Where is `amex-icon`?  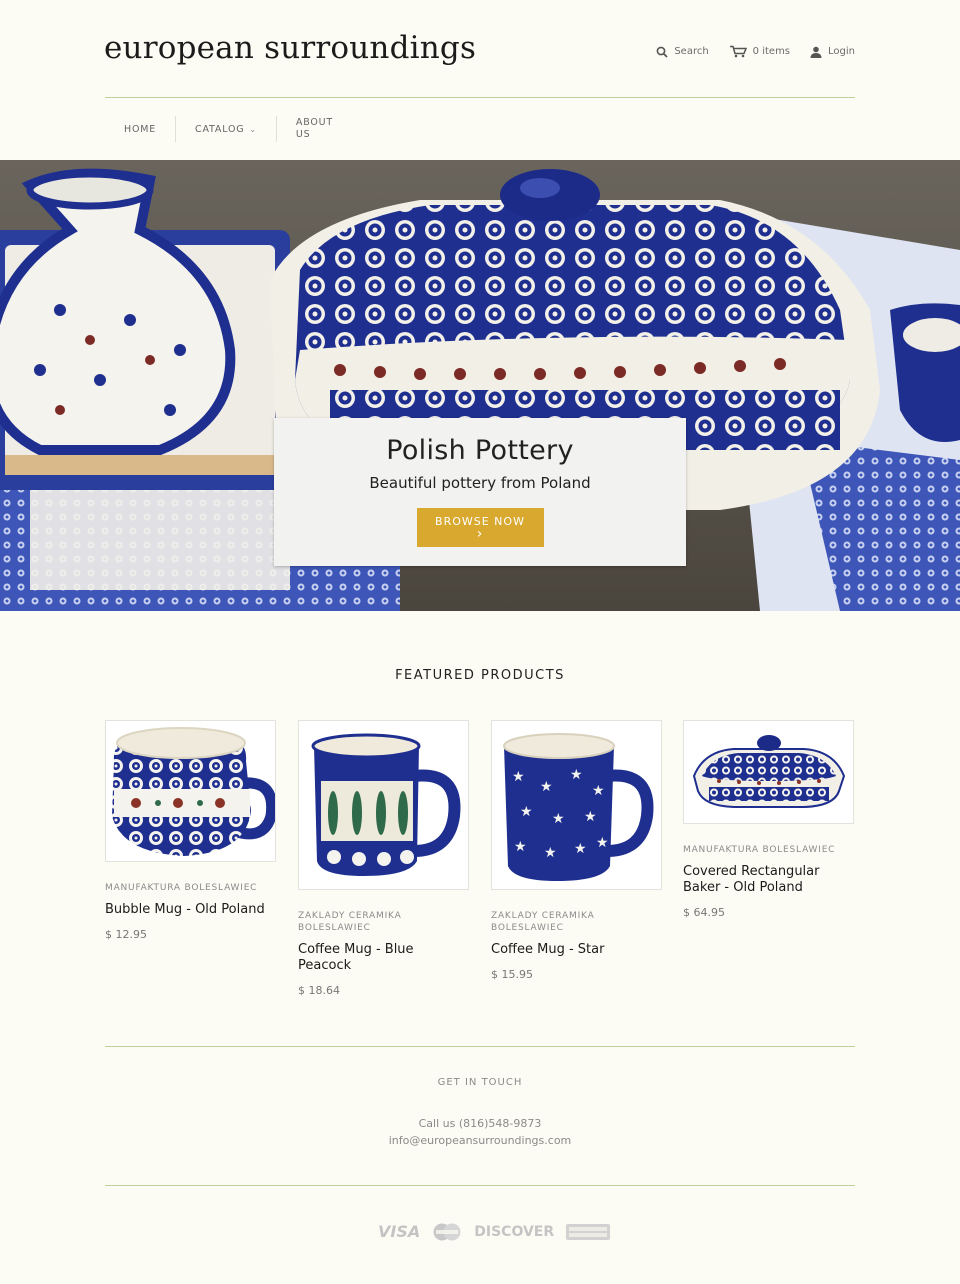
amex-icon is located at coordinates (588, 1231).